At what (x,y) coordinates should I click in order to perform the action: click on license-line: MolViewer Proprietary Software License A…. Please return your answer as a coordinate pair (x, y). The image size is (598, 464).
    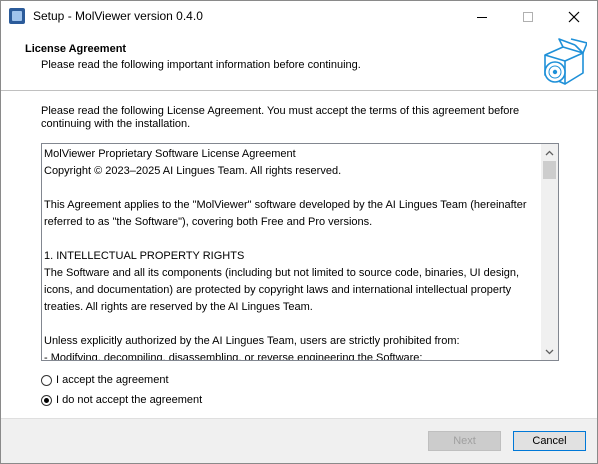
    Looking at the image, I should click on (170, 154).